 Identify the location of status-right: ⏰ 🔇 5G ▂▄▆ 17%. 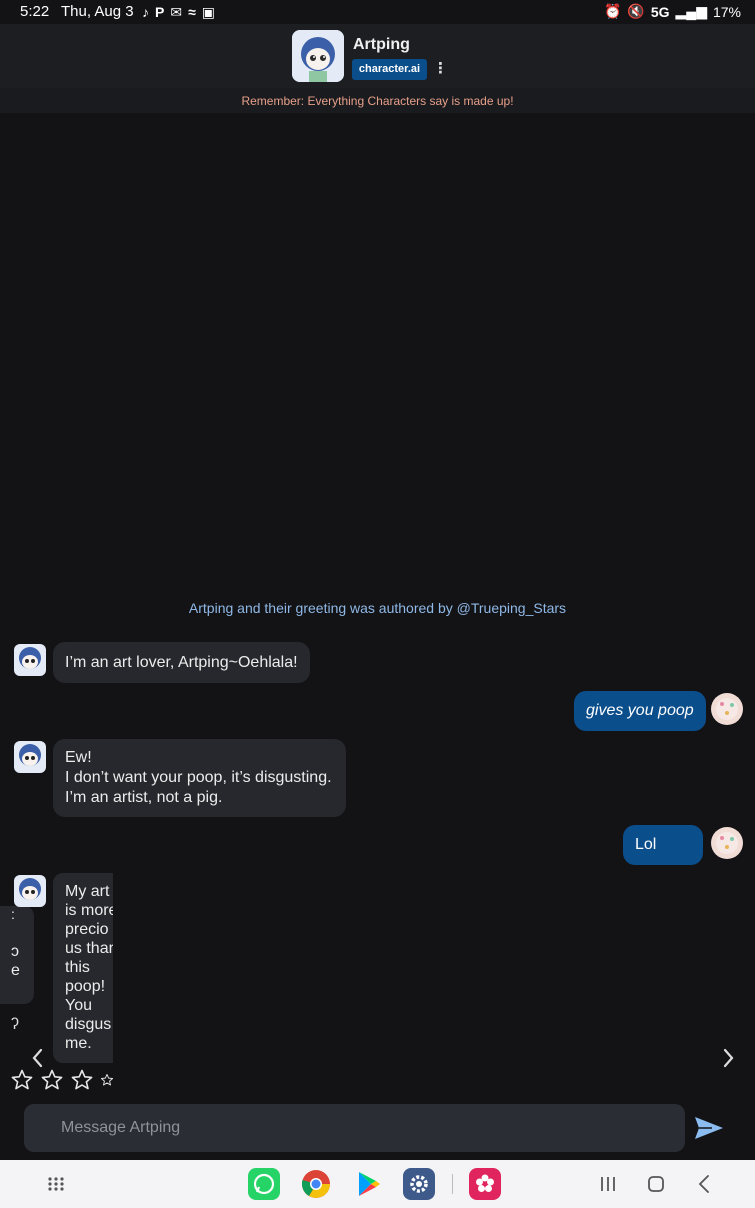
(672, 11).